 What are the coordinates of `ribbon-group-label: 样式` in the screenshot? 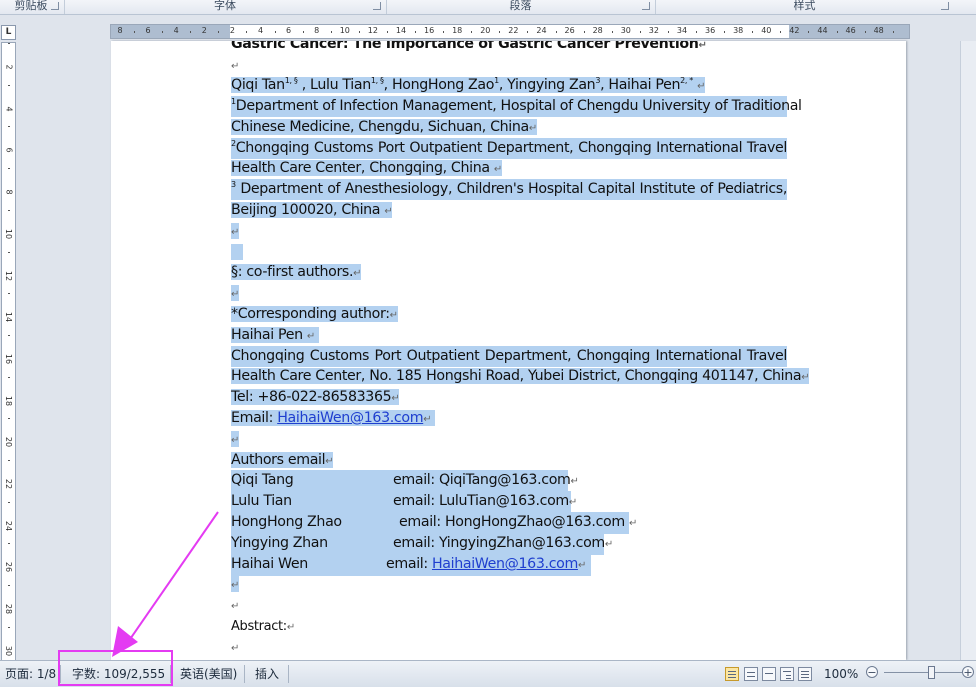 It's located at (804, 6).